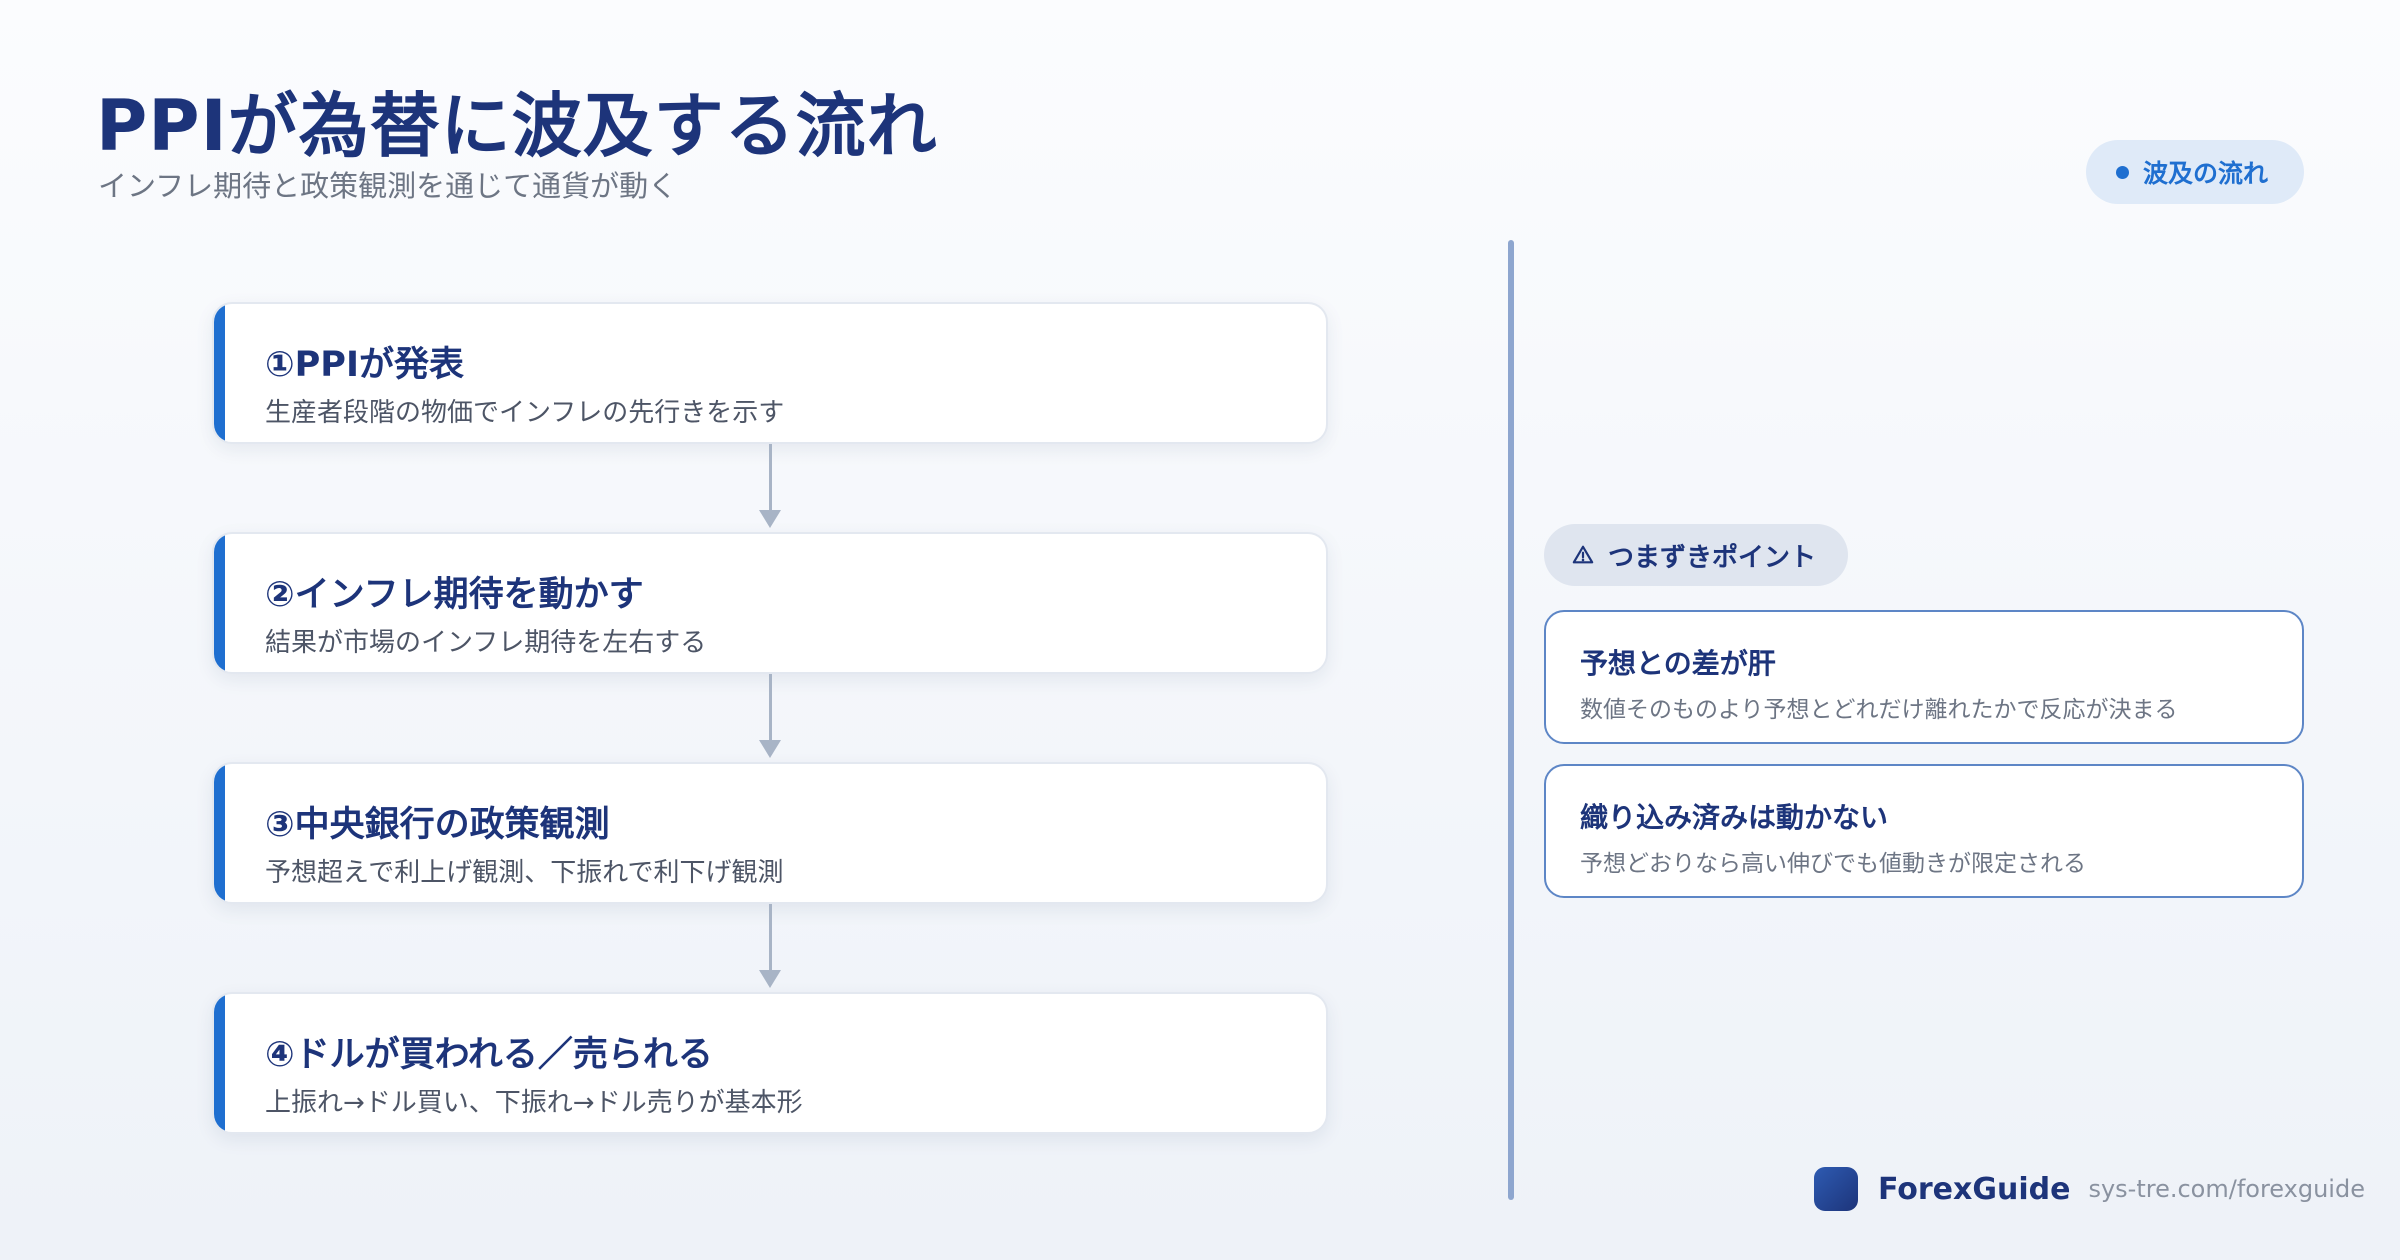 This screenshot has width=2400, height=1260. I want to click on flow-step-2: ②インフレ期待を動かす 結果が市場のインフレ期待を左右する, so click(770, 603).